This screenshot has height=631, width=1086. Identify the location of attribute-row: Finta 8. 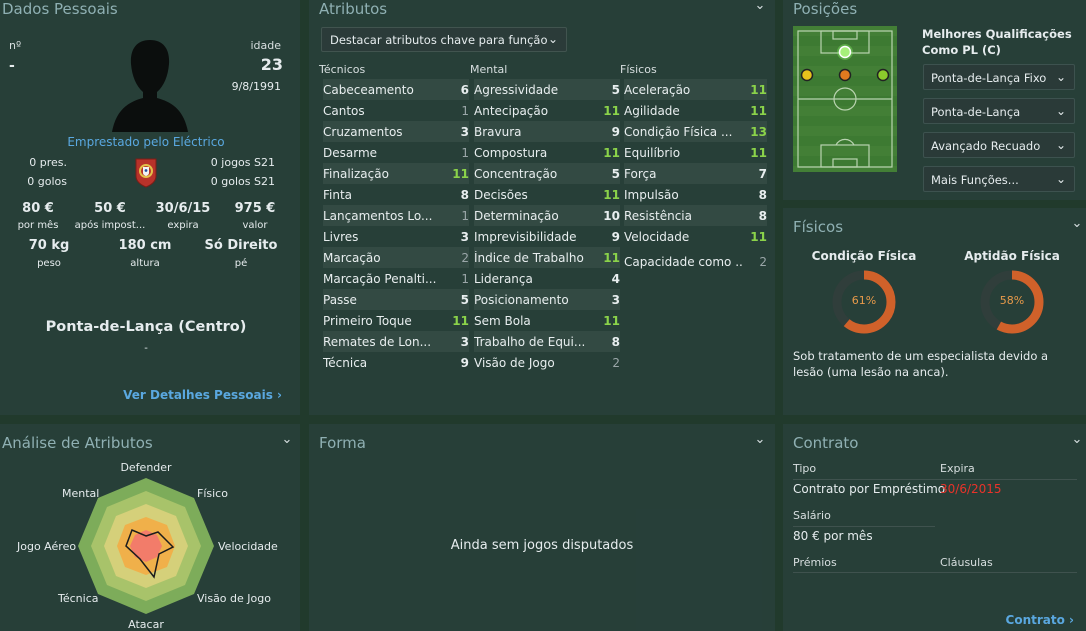
(396, 194).